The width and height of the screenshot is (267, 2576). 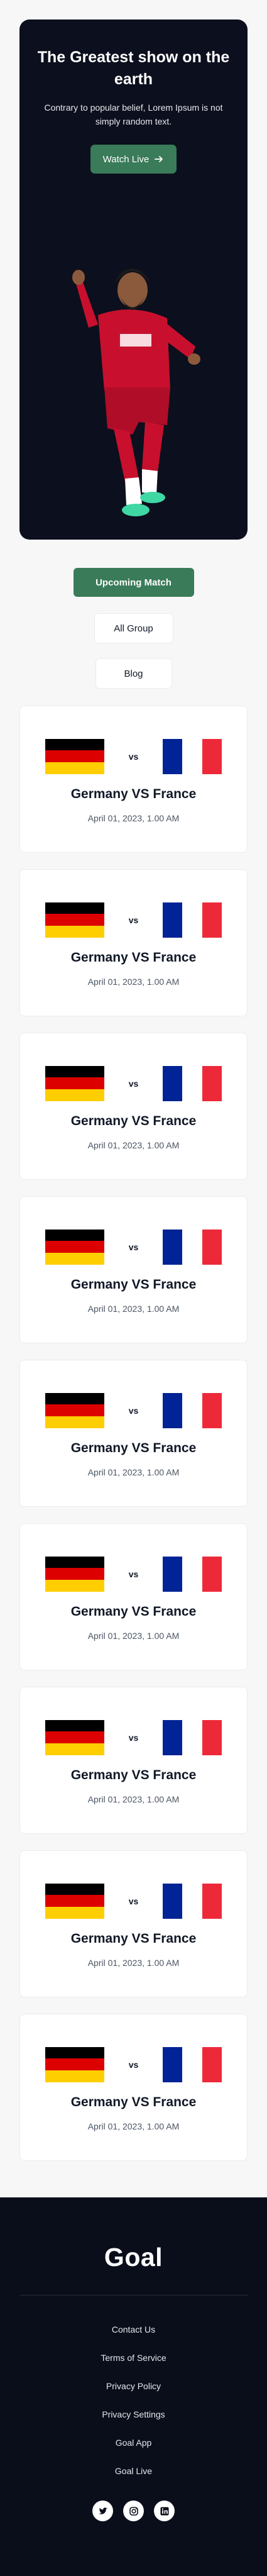 What do you see at coordinates (133, 68) in the screenshot?
I see `hero-title: The Greatest show on the earth` at bounding box center [133, 68].